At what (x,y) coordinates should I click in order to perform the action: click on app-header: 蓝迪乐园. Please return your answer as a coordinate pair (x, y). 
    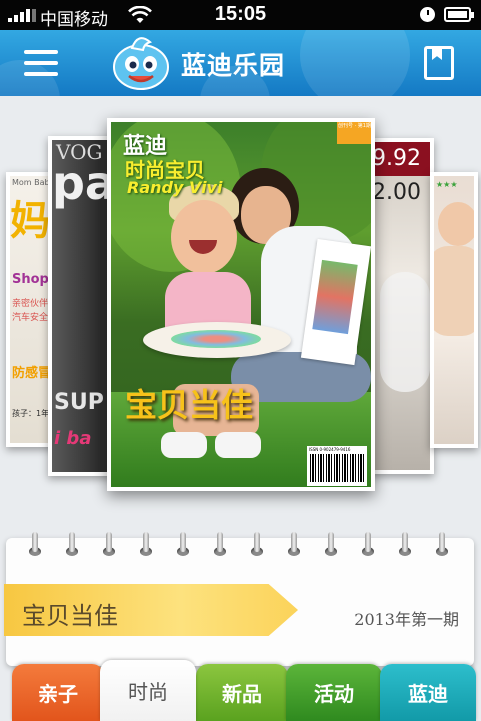
    Looking at the image, I should click on (240, 63).